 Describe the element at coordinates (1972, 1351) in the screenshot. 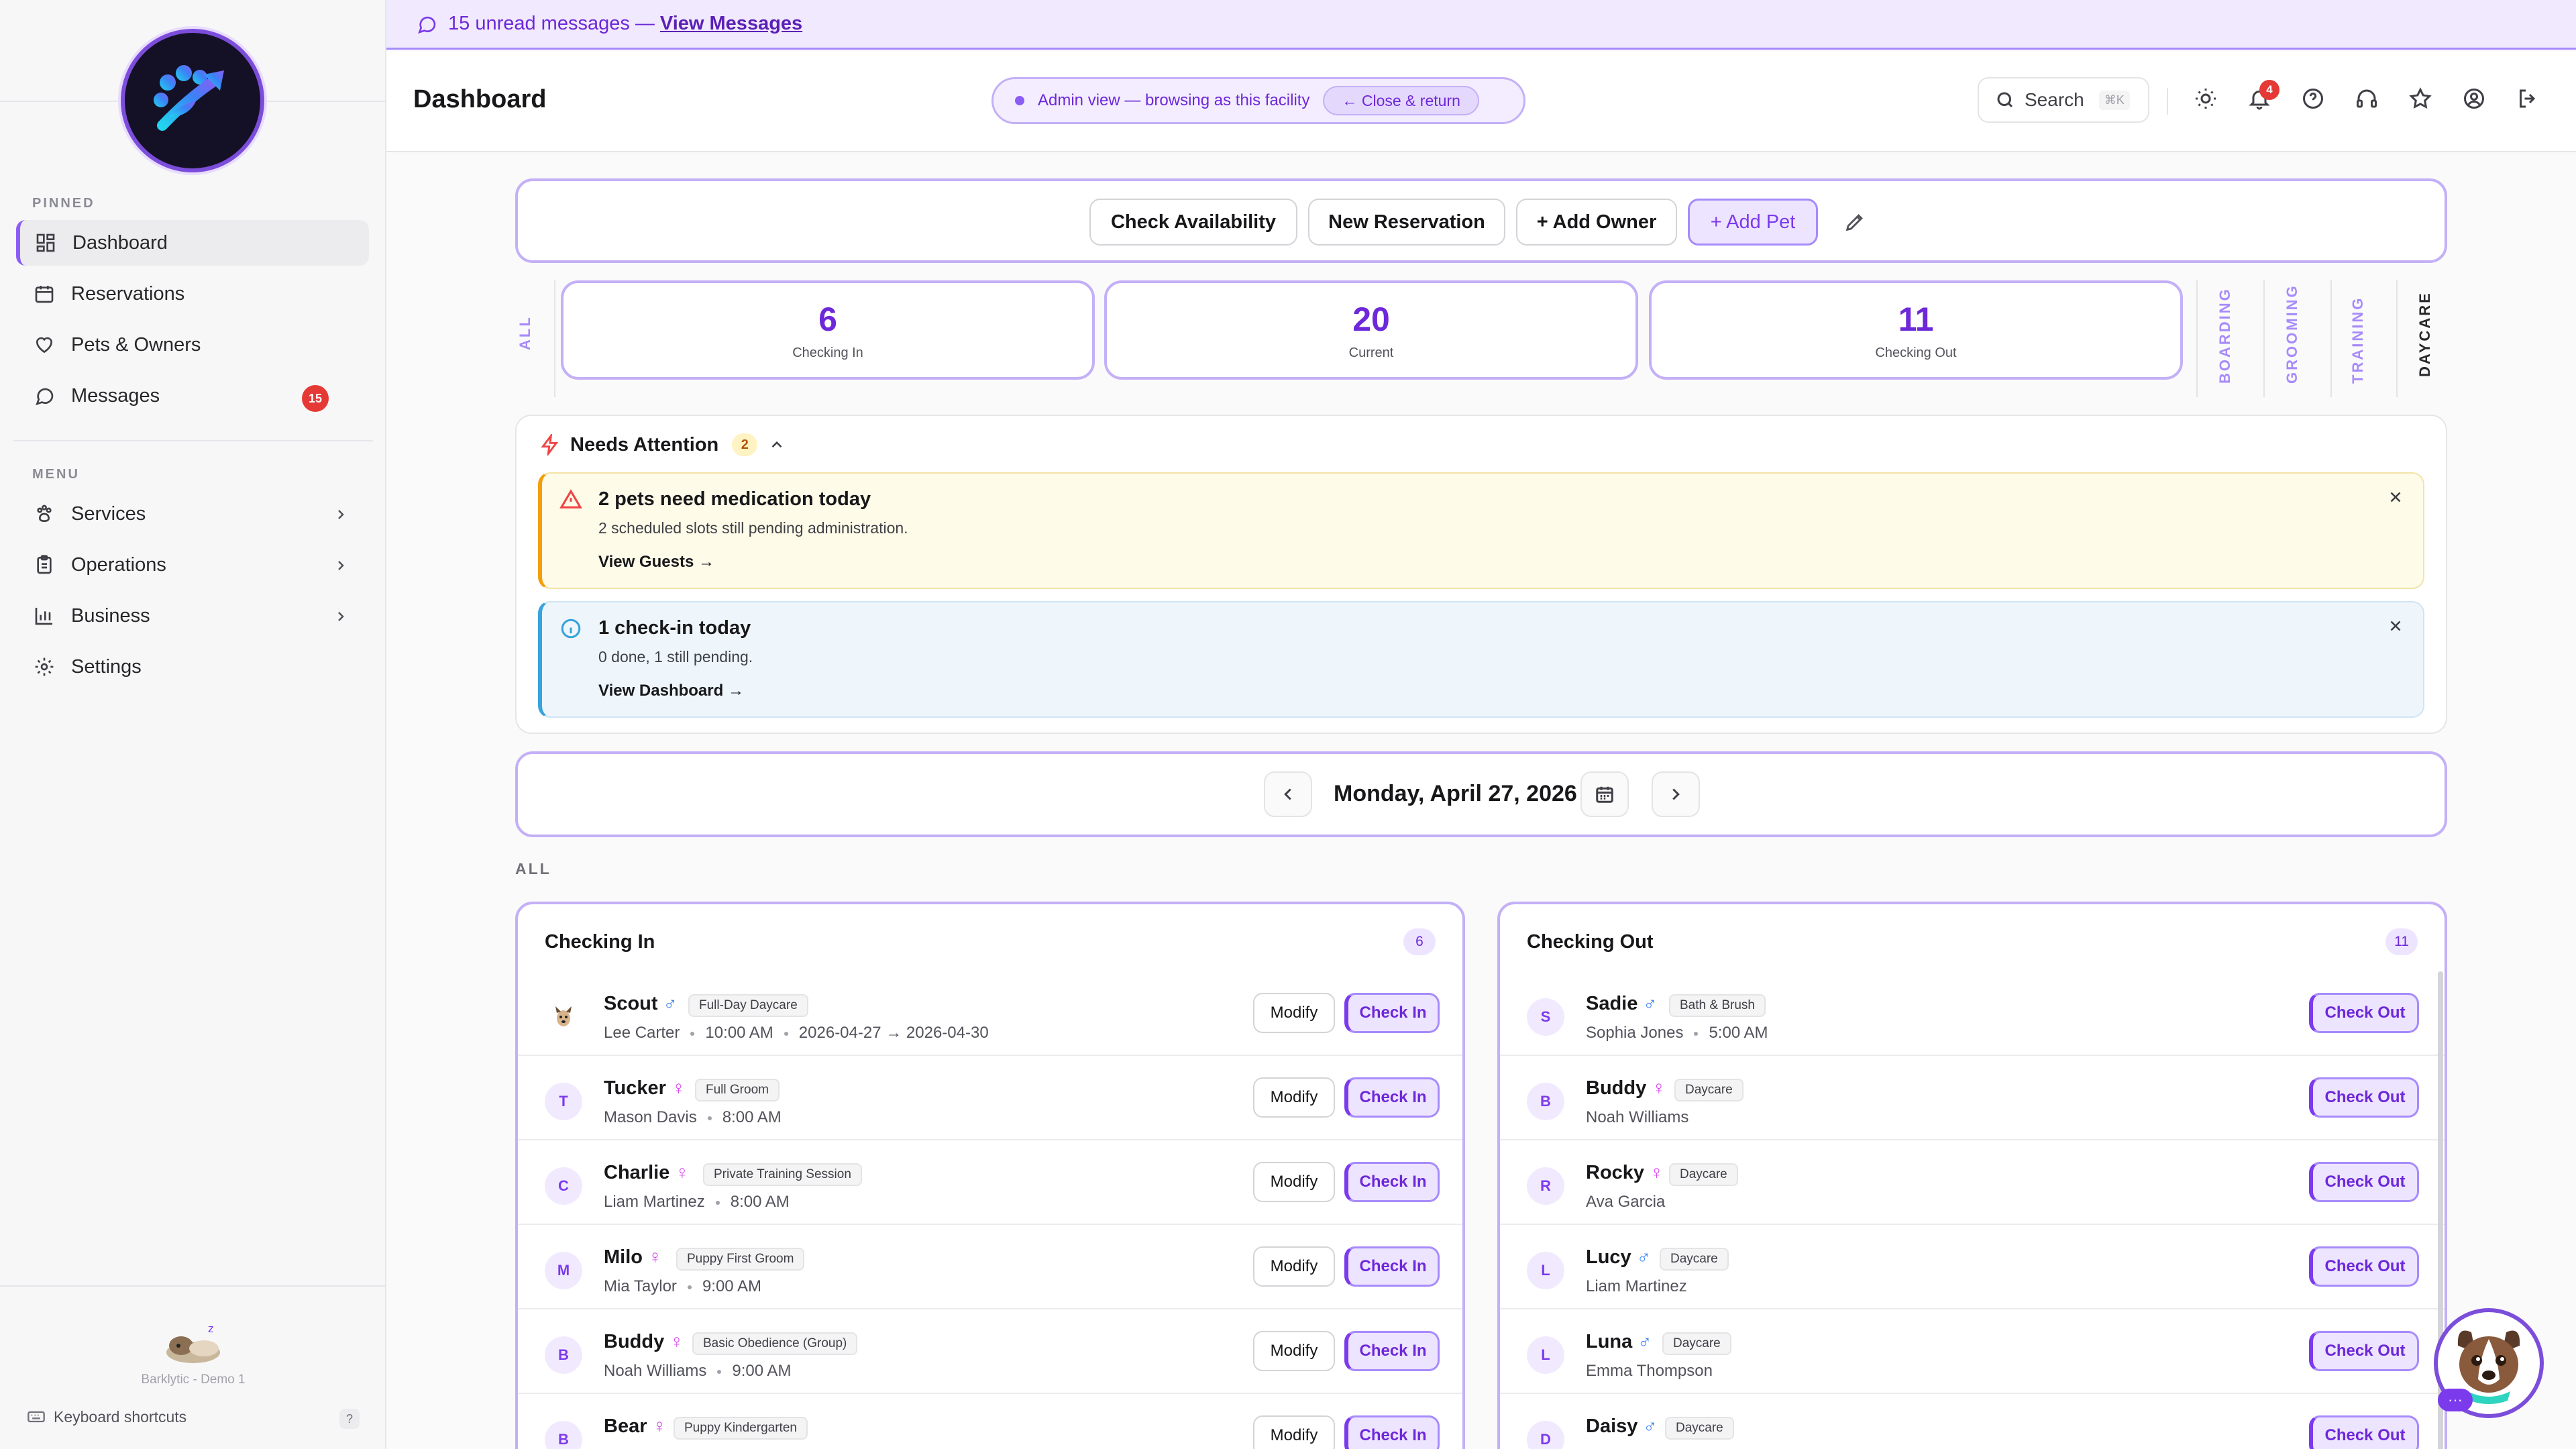

I see `list-item: L Luna ♂ Daycare Emma Thompson Check Out` at that location.